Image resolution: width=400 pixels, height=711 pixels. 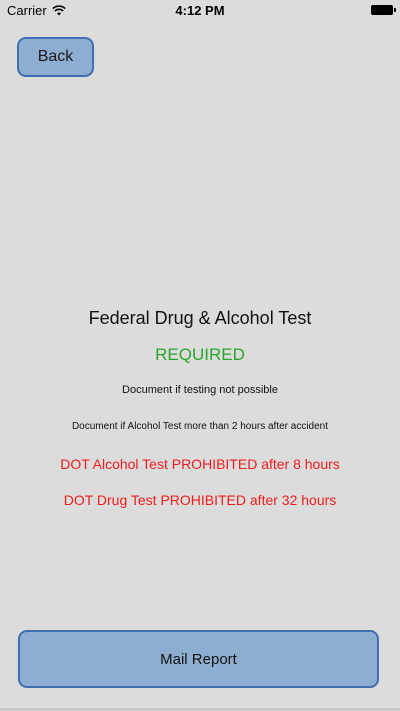 What do you see at coordinates (200, 390) in the screenshot?
I see `note-testing-not-possible: Document if testing not possible` at bounding box center [200, 390].